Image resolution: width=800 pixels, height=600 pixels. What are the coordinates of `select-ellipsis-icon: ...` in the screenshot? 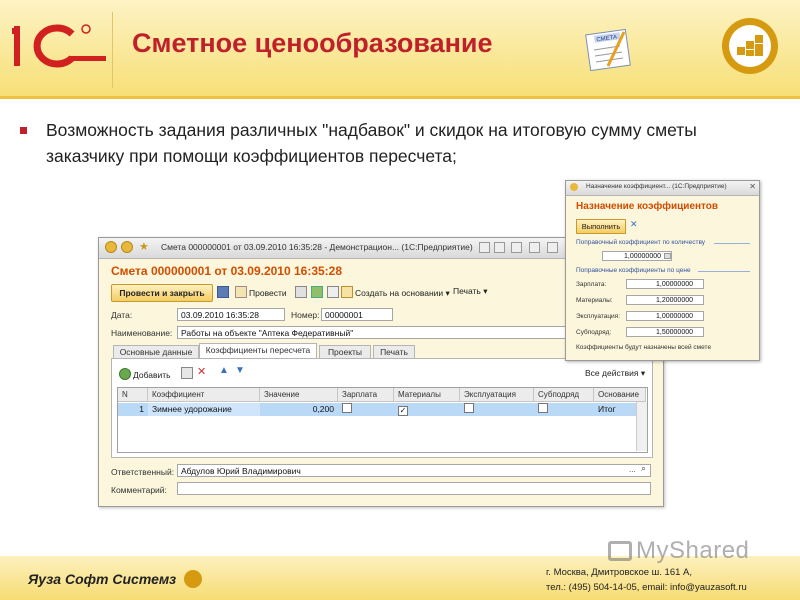 It's located at (632, 469).